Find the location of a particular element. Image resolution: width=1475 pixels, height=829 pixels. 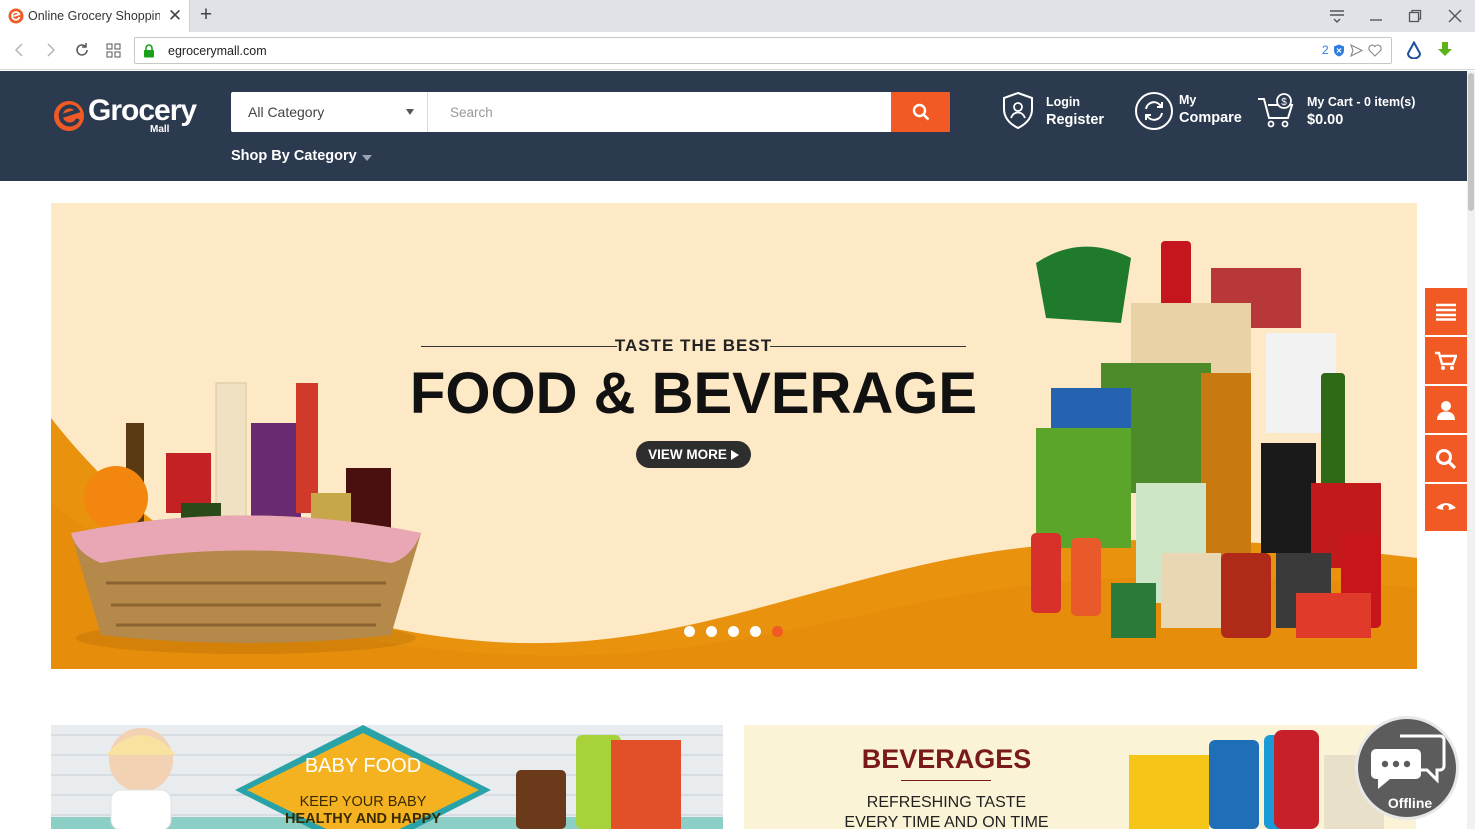

browser-tab: Online Grocery Shopping ✕ is located at coordinates (95, 16).